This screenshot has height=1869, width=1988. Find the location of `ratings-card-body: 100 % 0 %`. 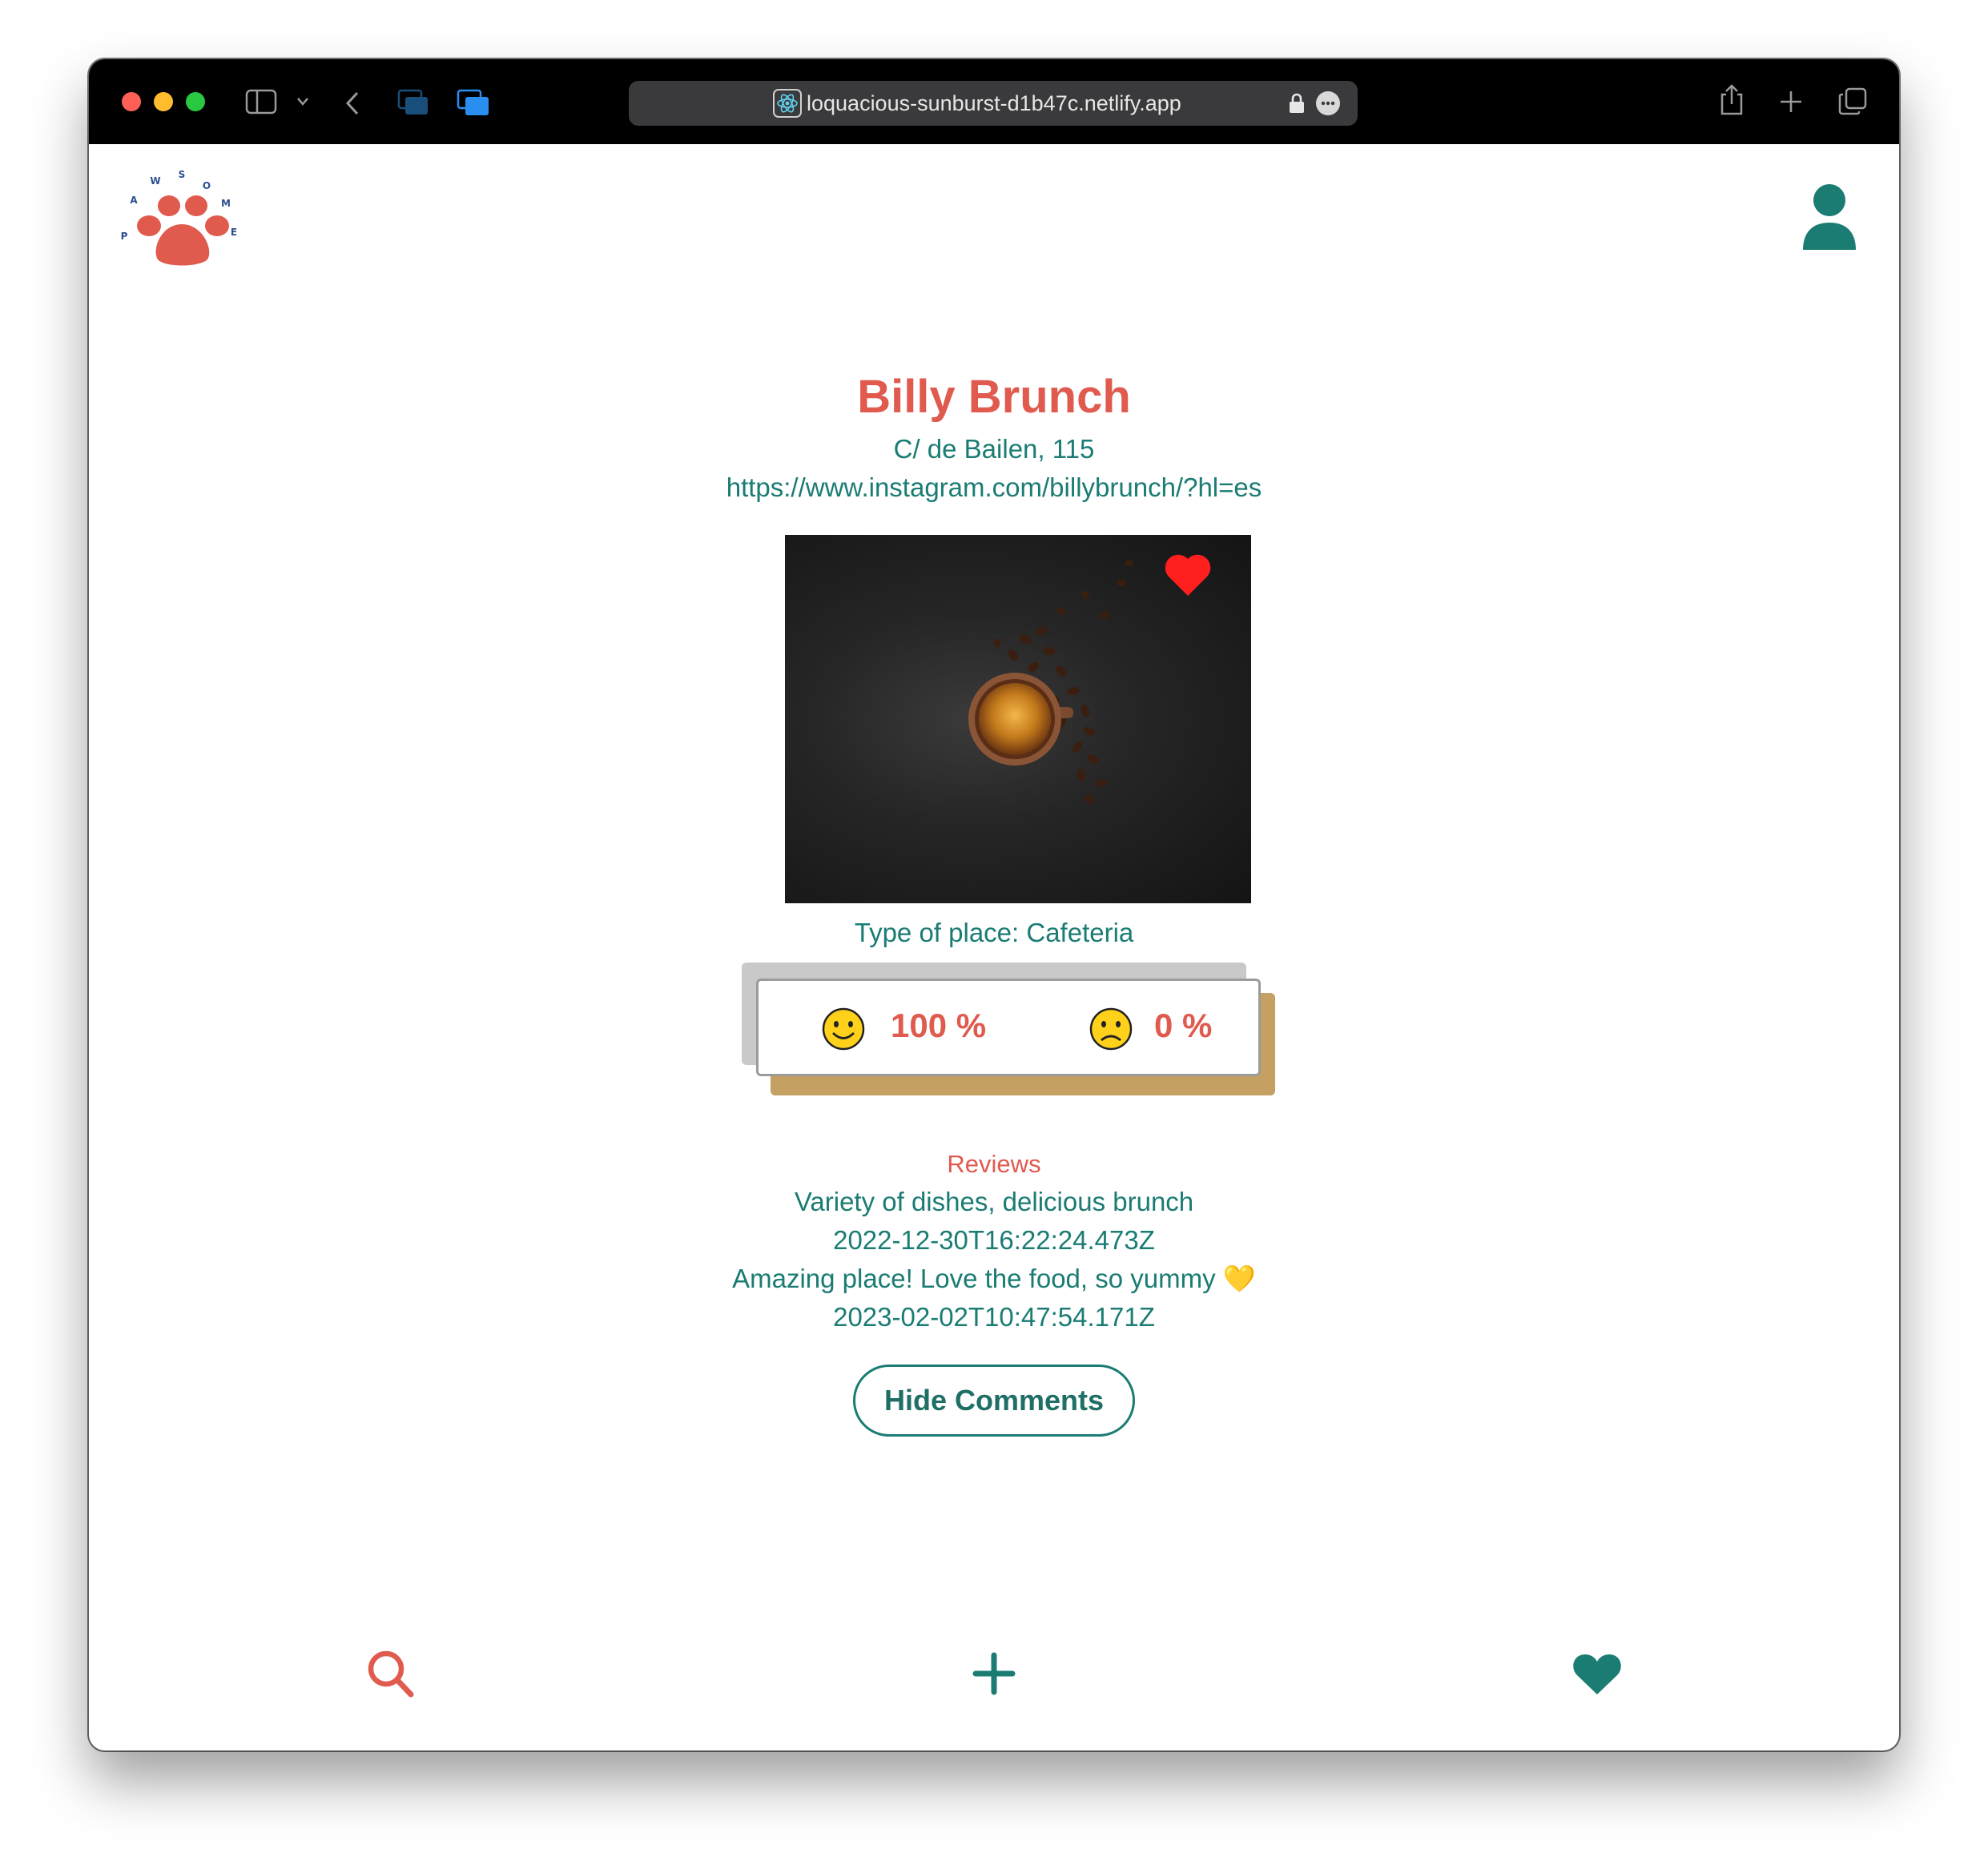

ratings-card-body: 100 % 0 % is located at coordinates (1008, 1027).